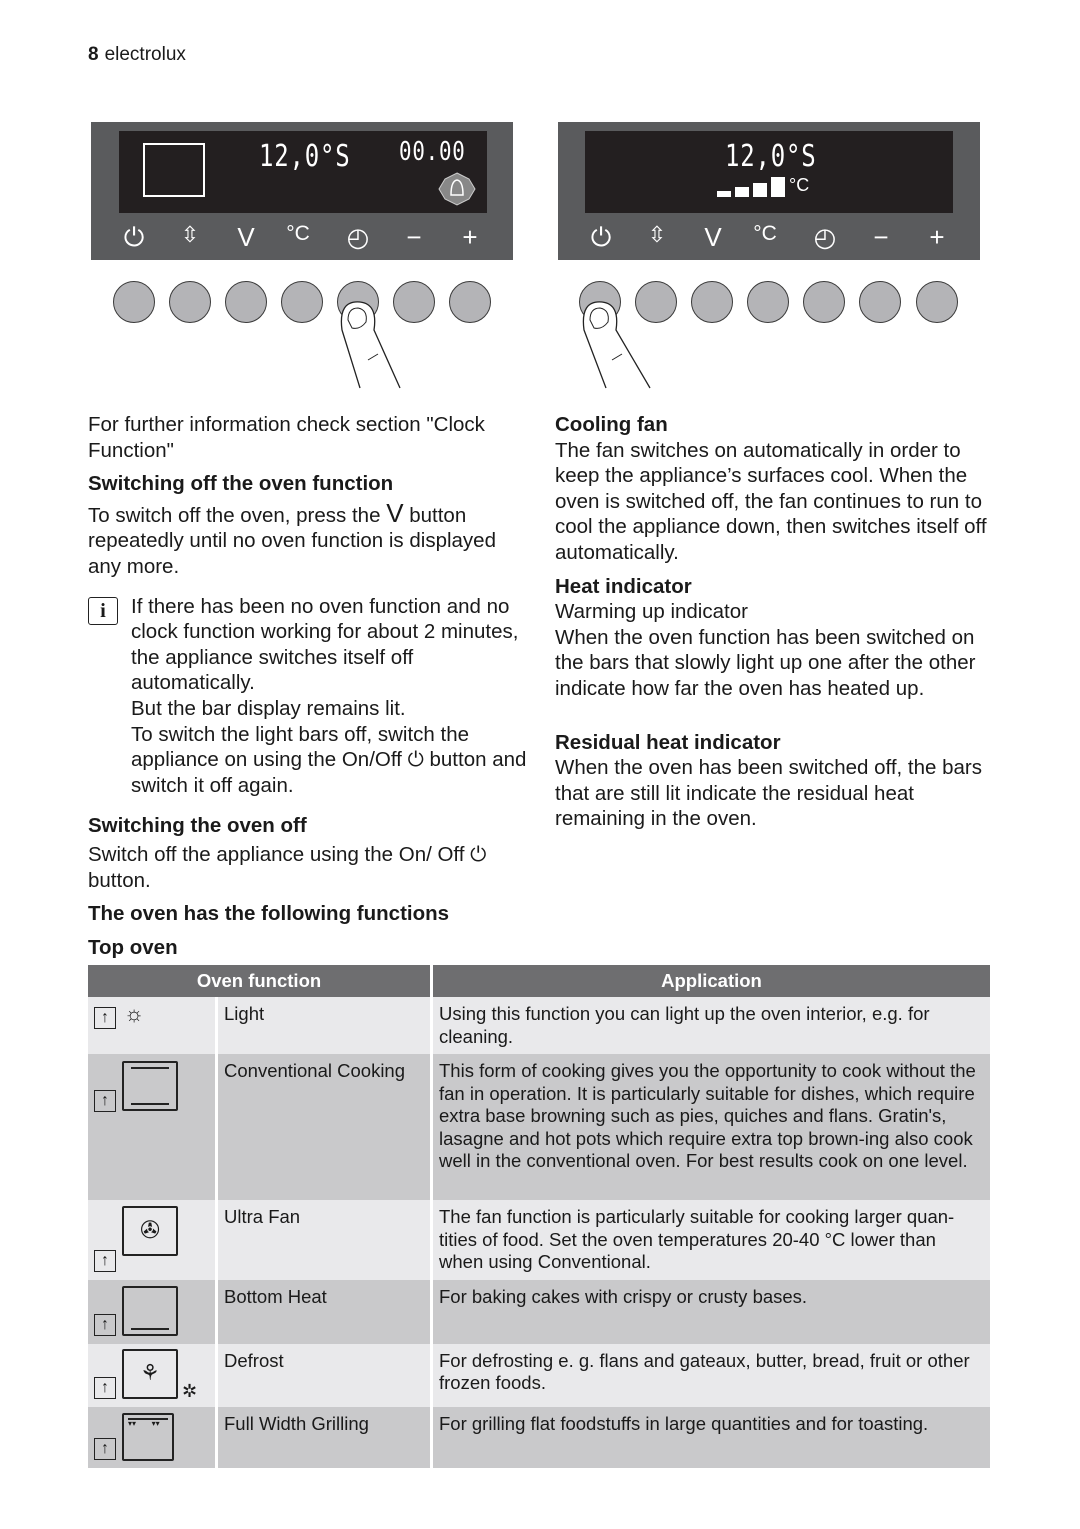 The image size is (1080, 1529). What do you see at coordinates (241, 484) in the screenshot?
I see `section-title: Switching off the oven function` at bounding box center [241, 484].